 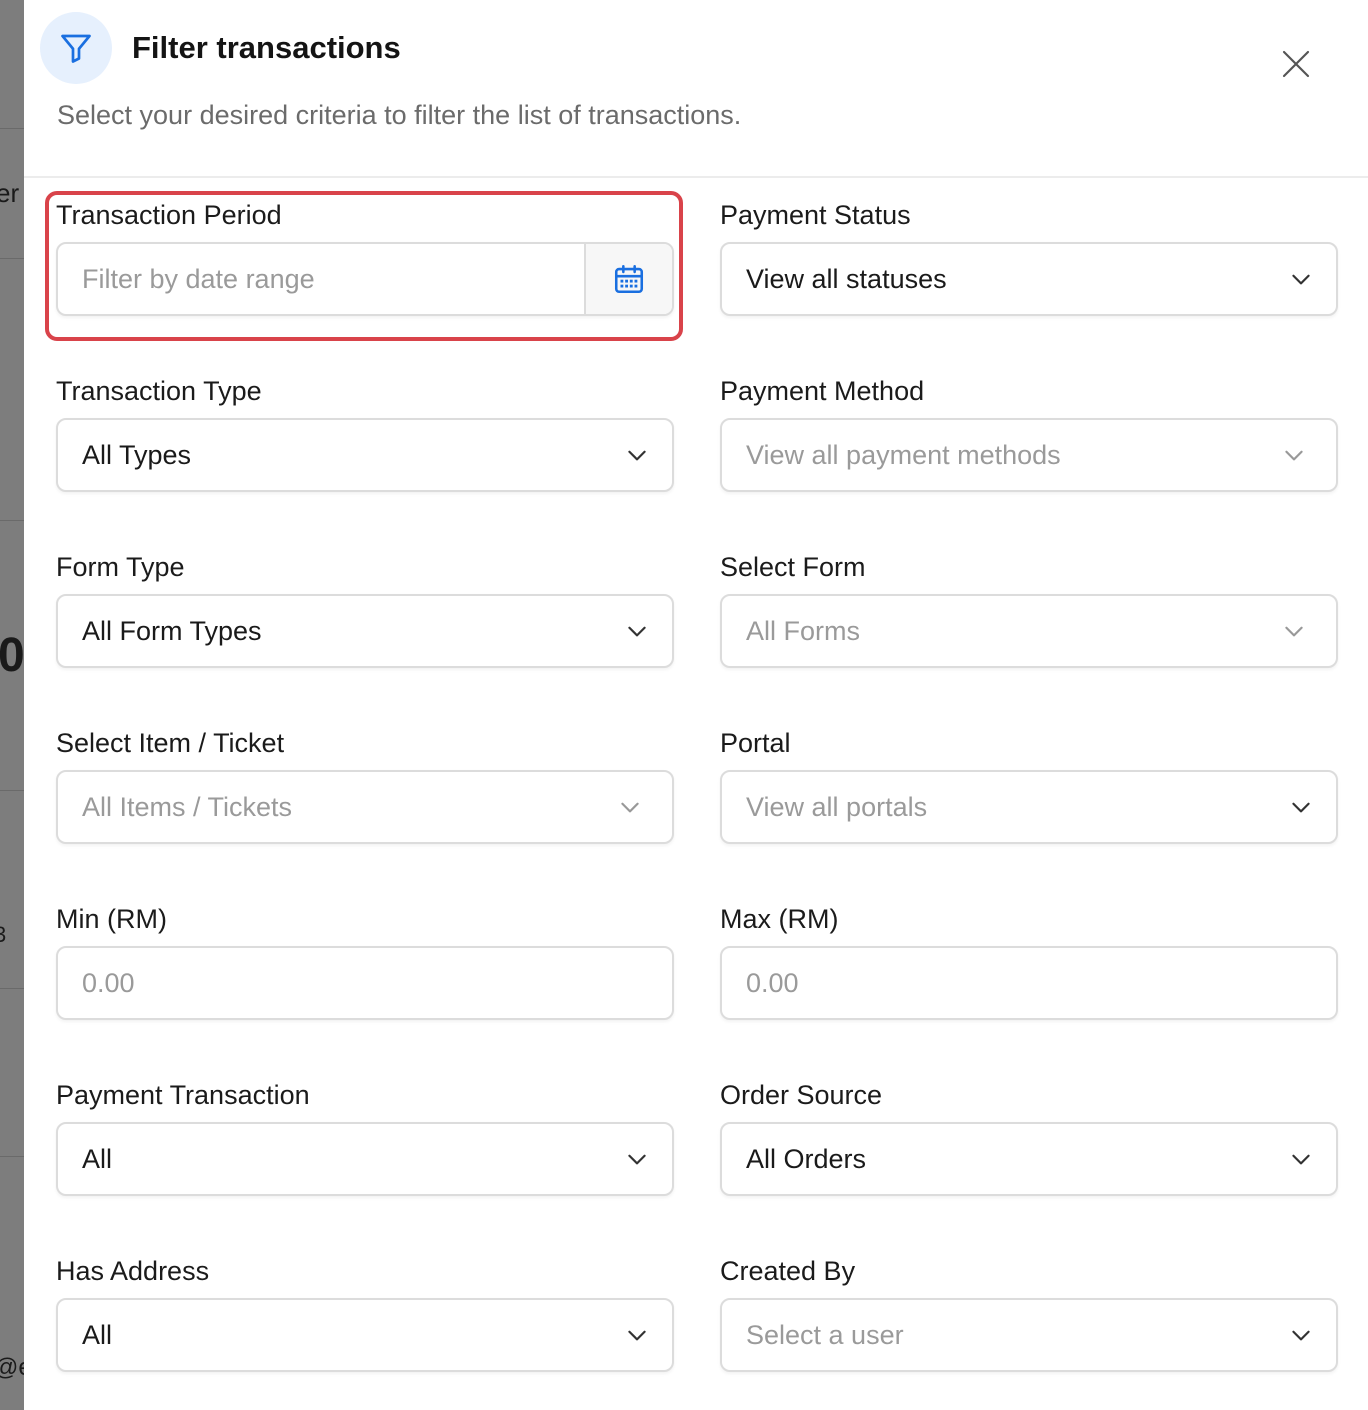 What do you see at coordinates (12, 655) in the screenshot?
I see `background-number: 0` at bounding box center [12, 655].